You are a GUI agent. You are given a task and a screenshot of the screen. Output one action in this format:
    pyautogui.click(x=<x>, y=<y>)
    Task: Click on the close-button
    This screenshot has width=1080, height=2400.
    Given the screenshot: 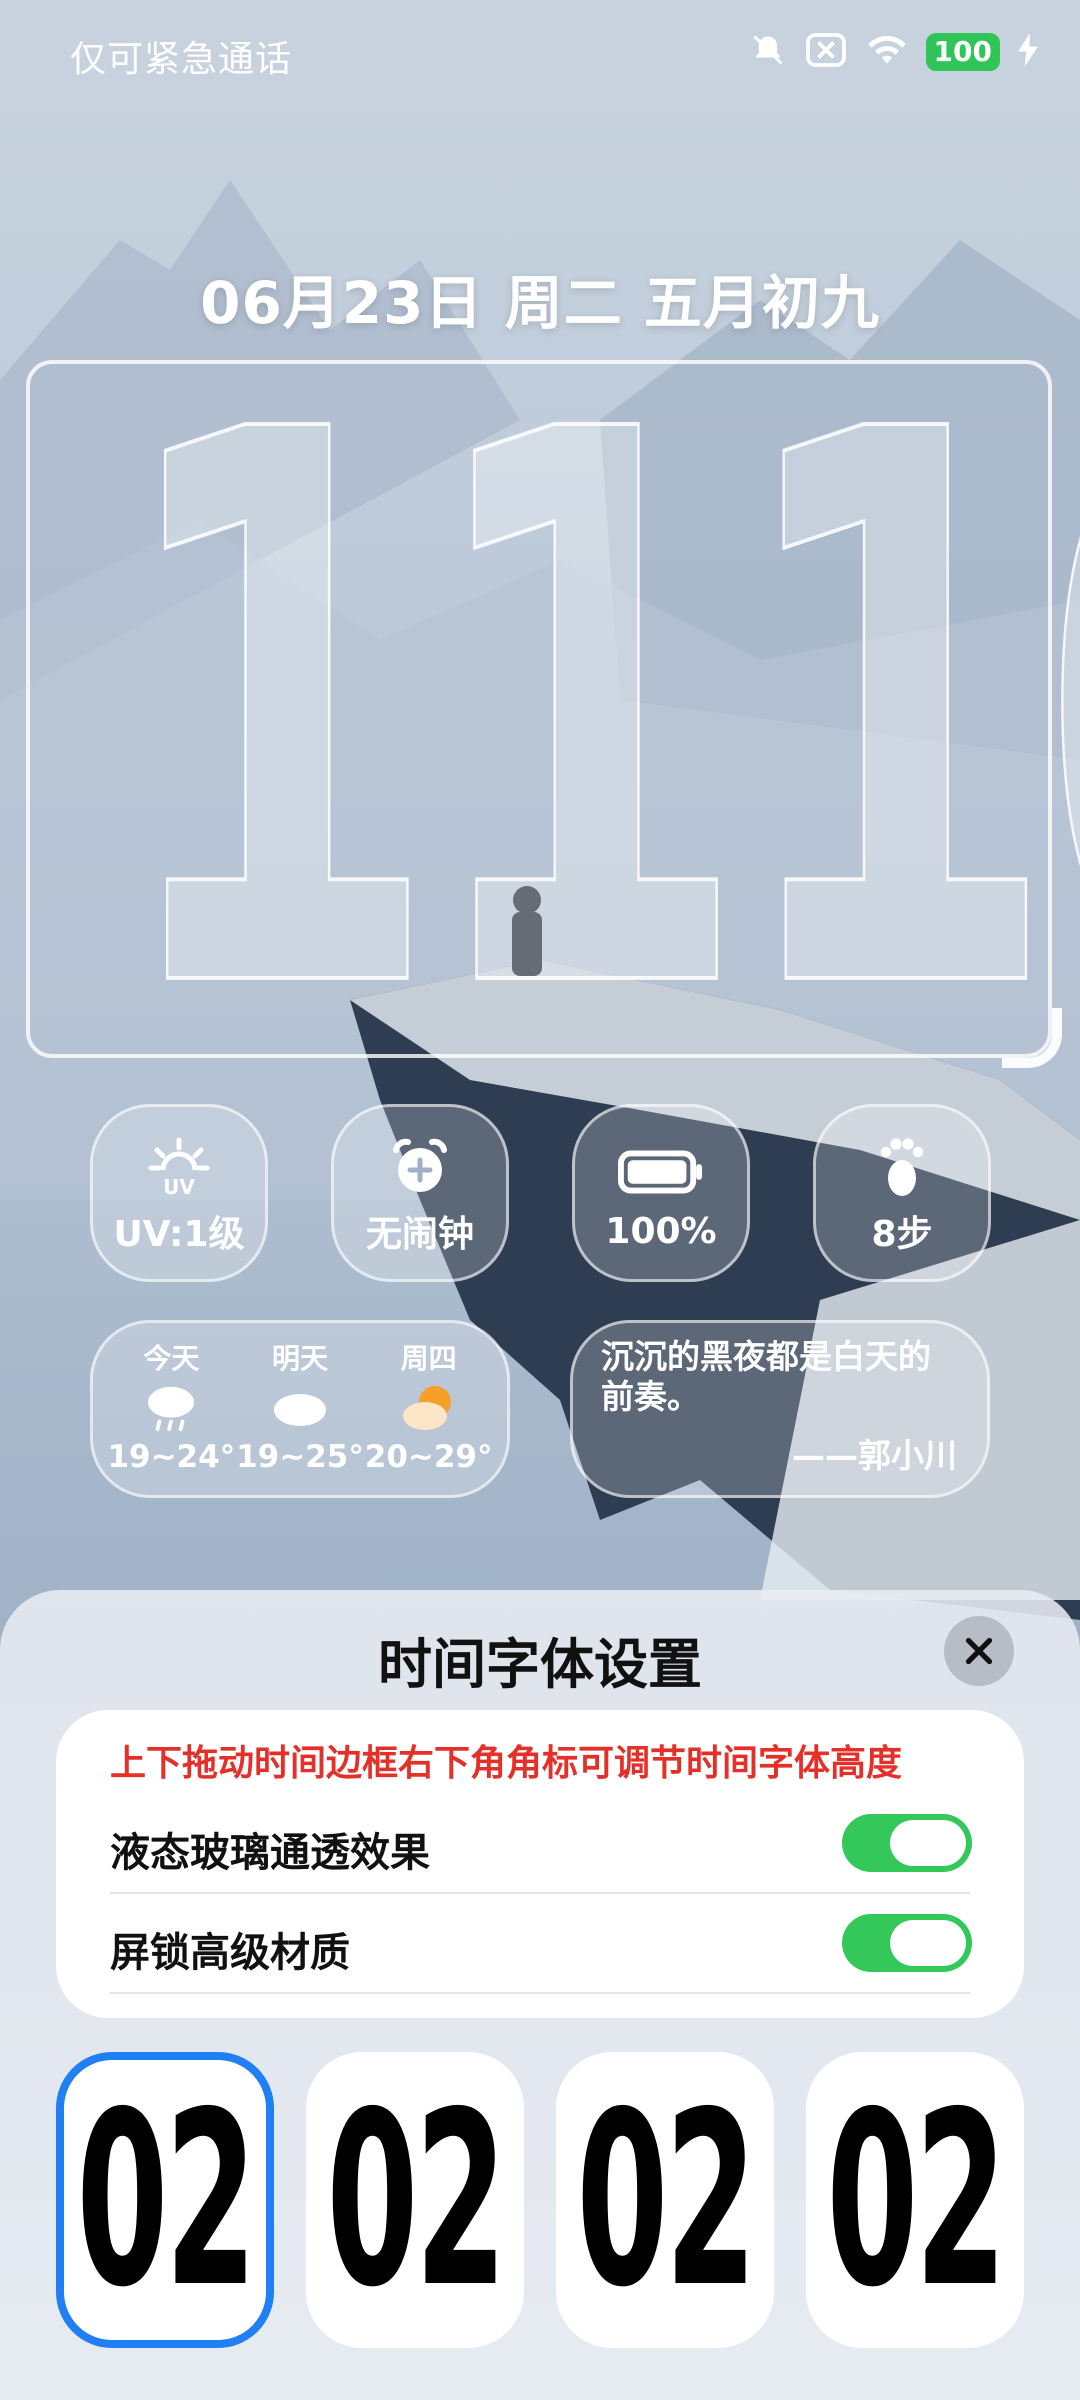 What is the action you would take?
    pyautogui.click(x=979, y=1651)
    